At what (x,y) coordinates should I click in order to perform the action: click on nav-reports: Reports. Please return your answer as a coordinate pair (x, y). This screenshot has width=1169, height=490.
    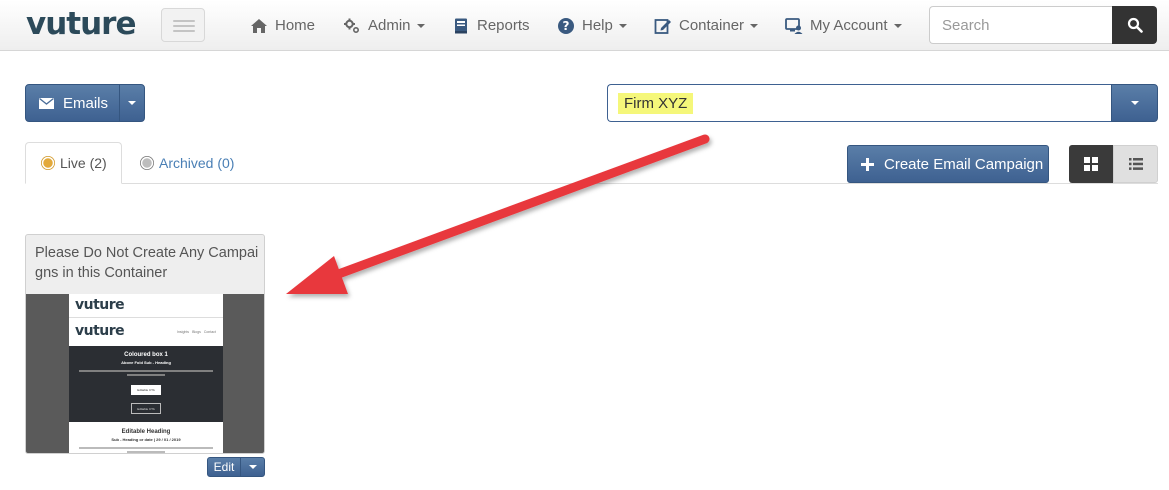
    Looking at the image, I should click on (491, 25).